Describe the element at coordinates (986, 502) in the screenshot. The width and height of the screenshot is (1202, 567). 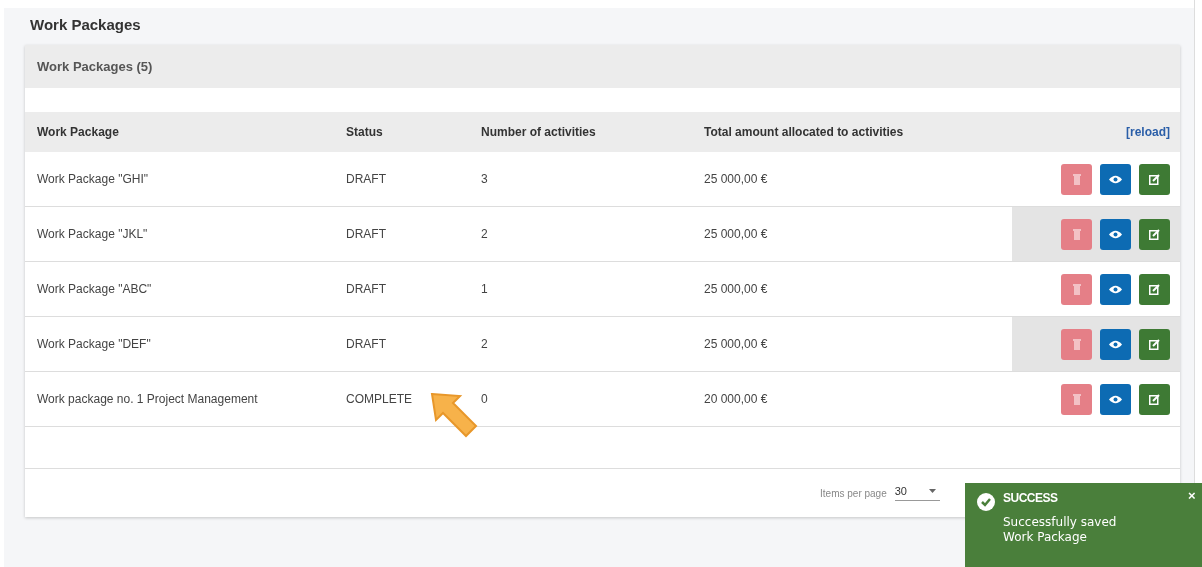
I see `check-circle-icon` at that location.